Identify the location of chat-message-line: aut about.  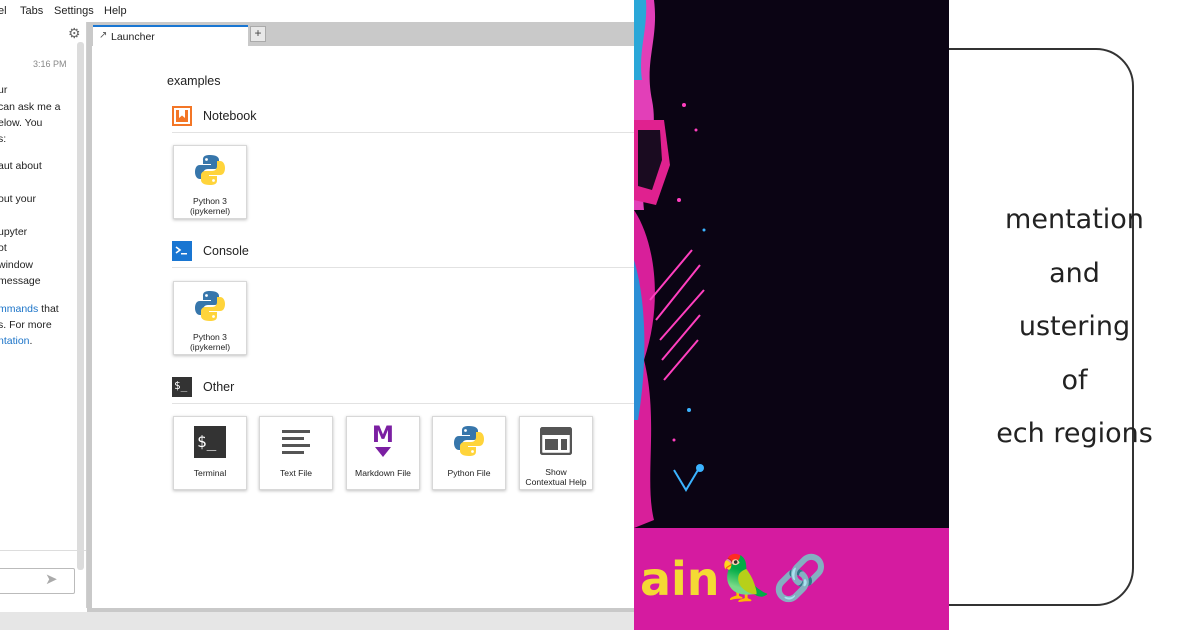
(21, 166).